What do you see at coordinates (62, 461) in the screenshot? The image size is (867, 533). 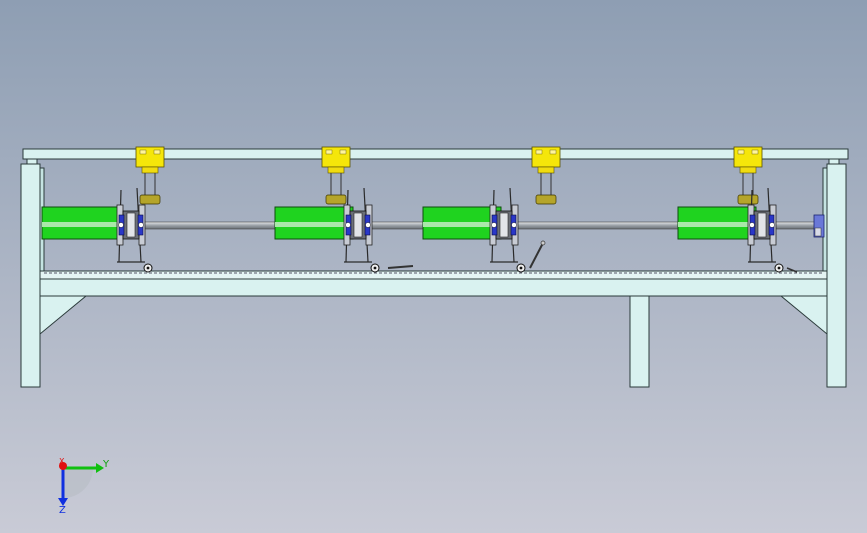 I see `x-axis-label: X` at bounding box center [62, 461].